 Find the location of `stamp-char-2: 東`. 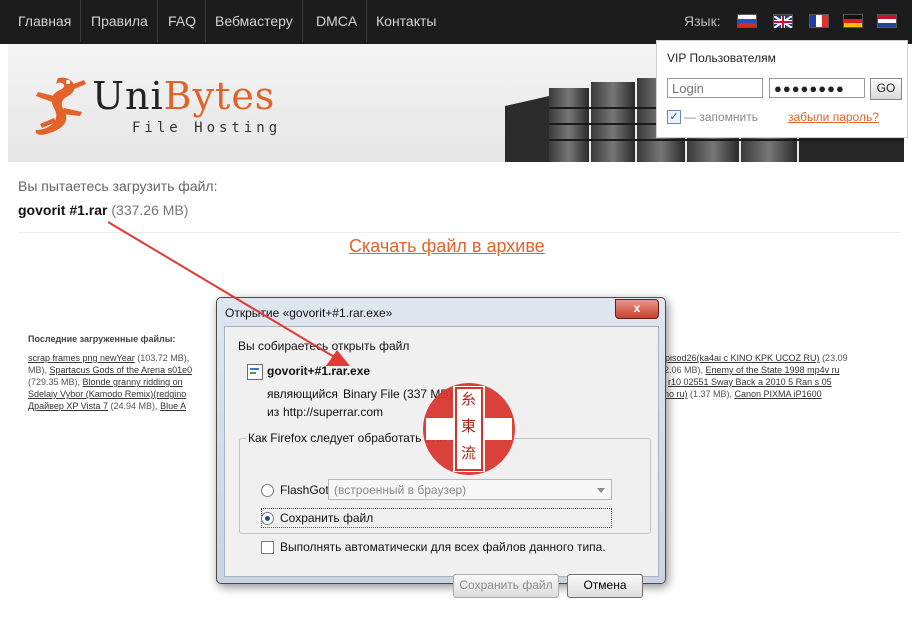

stamp-char-2: 東 is located at coordinates (469, 426).